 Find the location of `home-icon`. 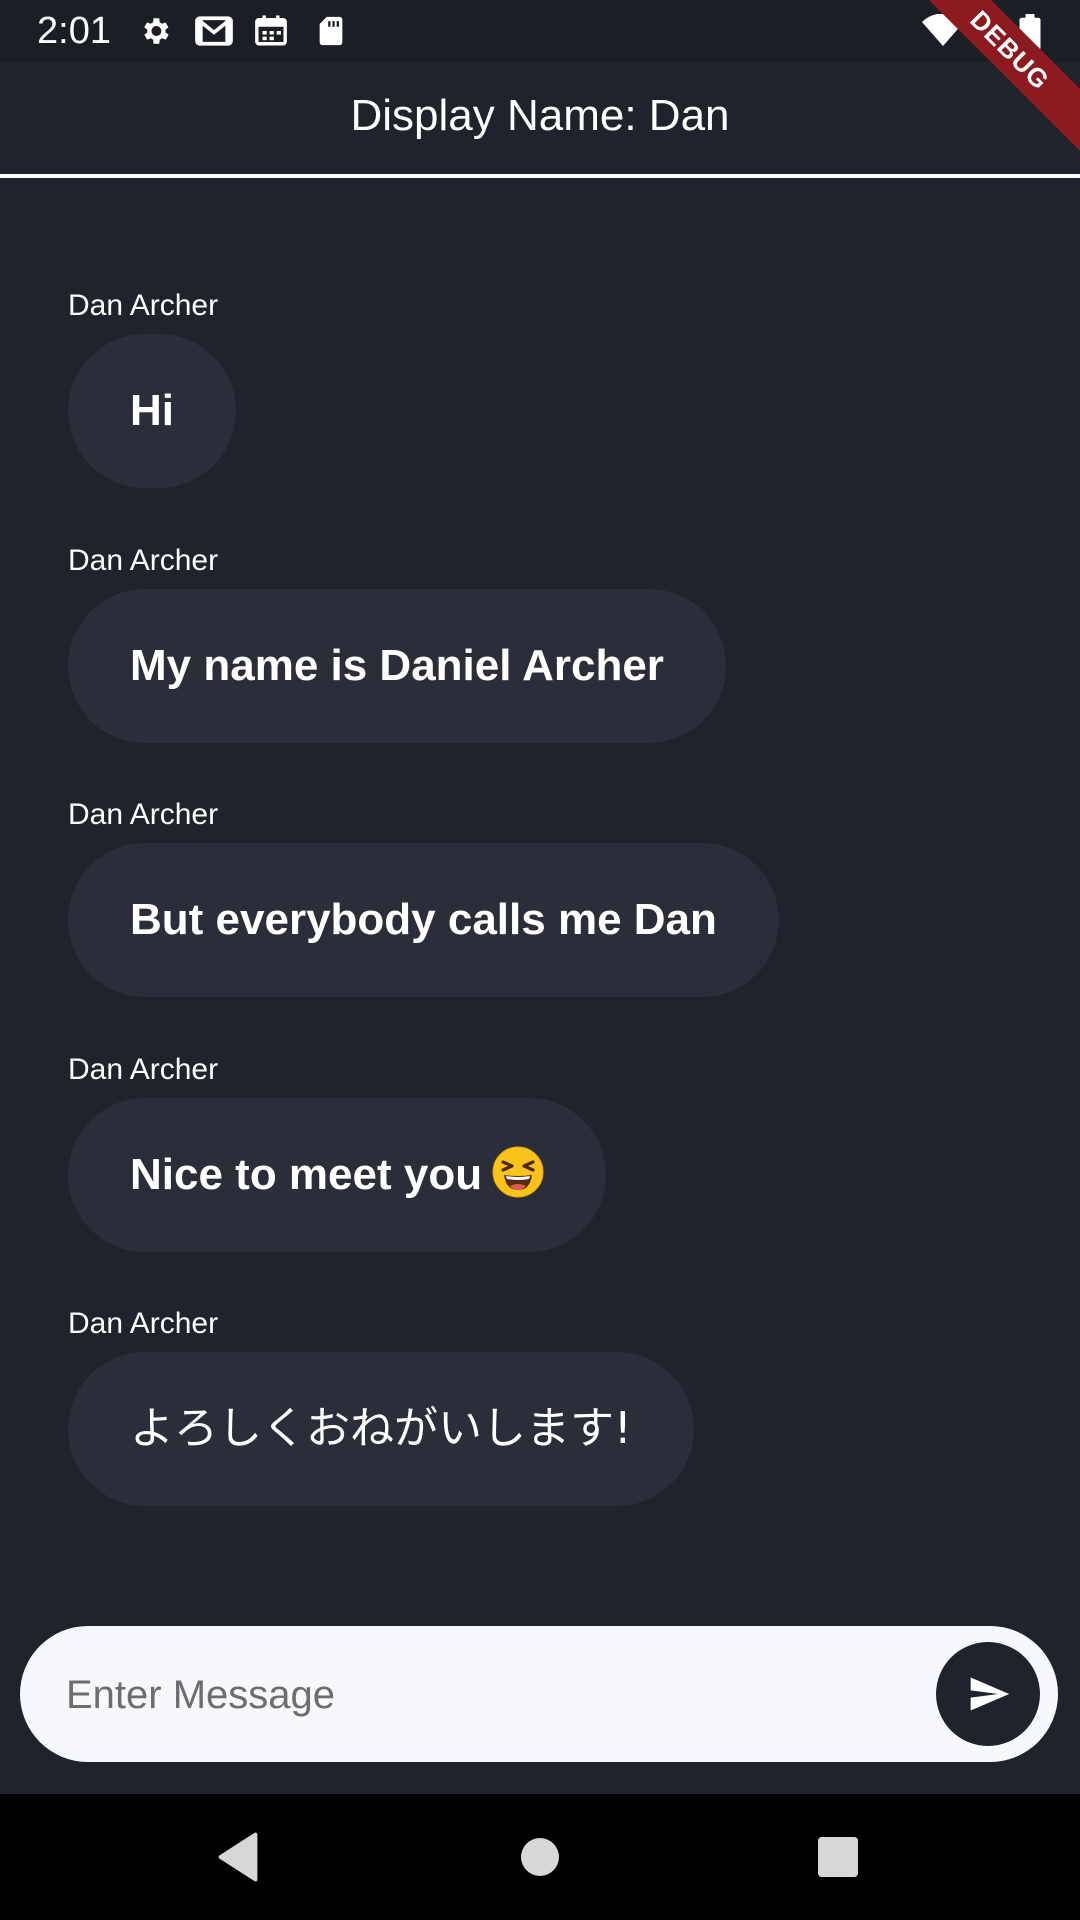

home-icon is located at coordinates (540, 1857).